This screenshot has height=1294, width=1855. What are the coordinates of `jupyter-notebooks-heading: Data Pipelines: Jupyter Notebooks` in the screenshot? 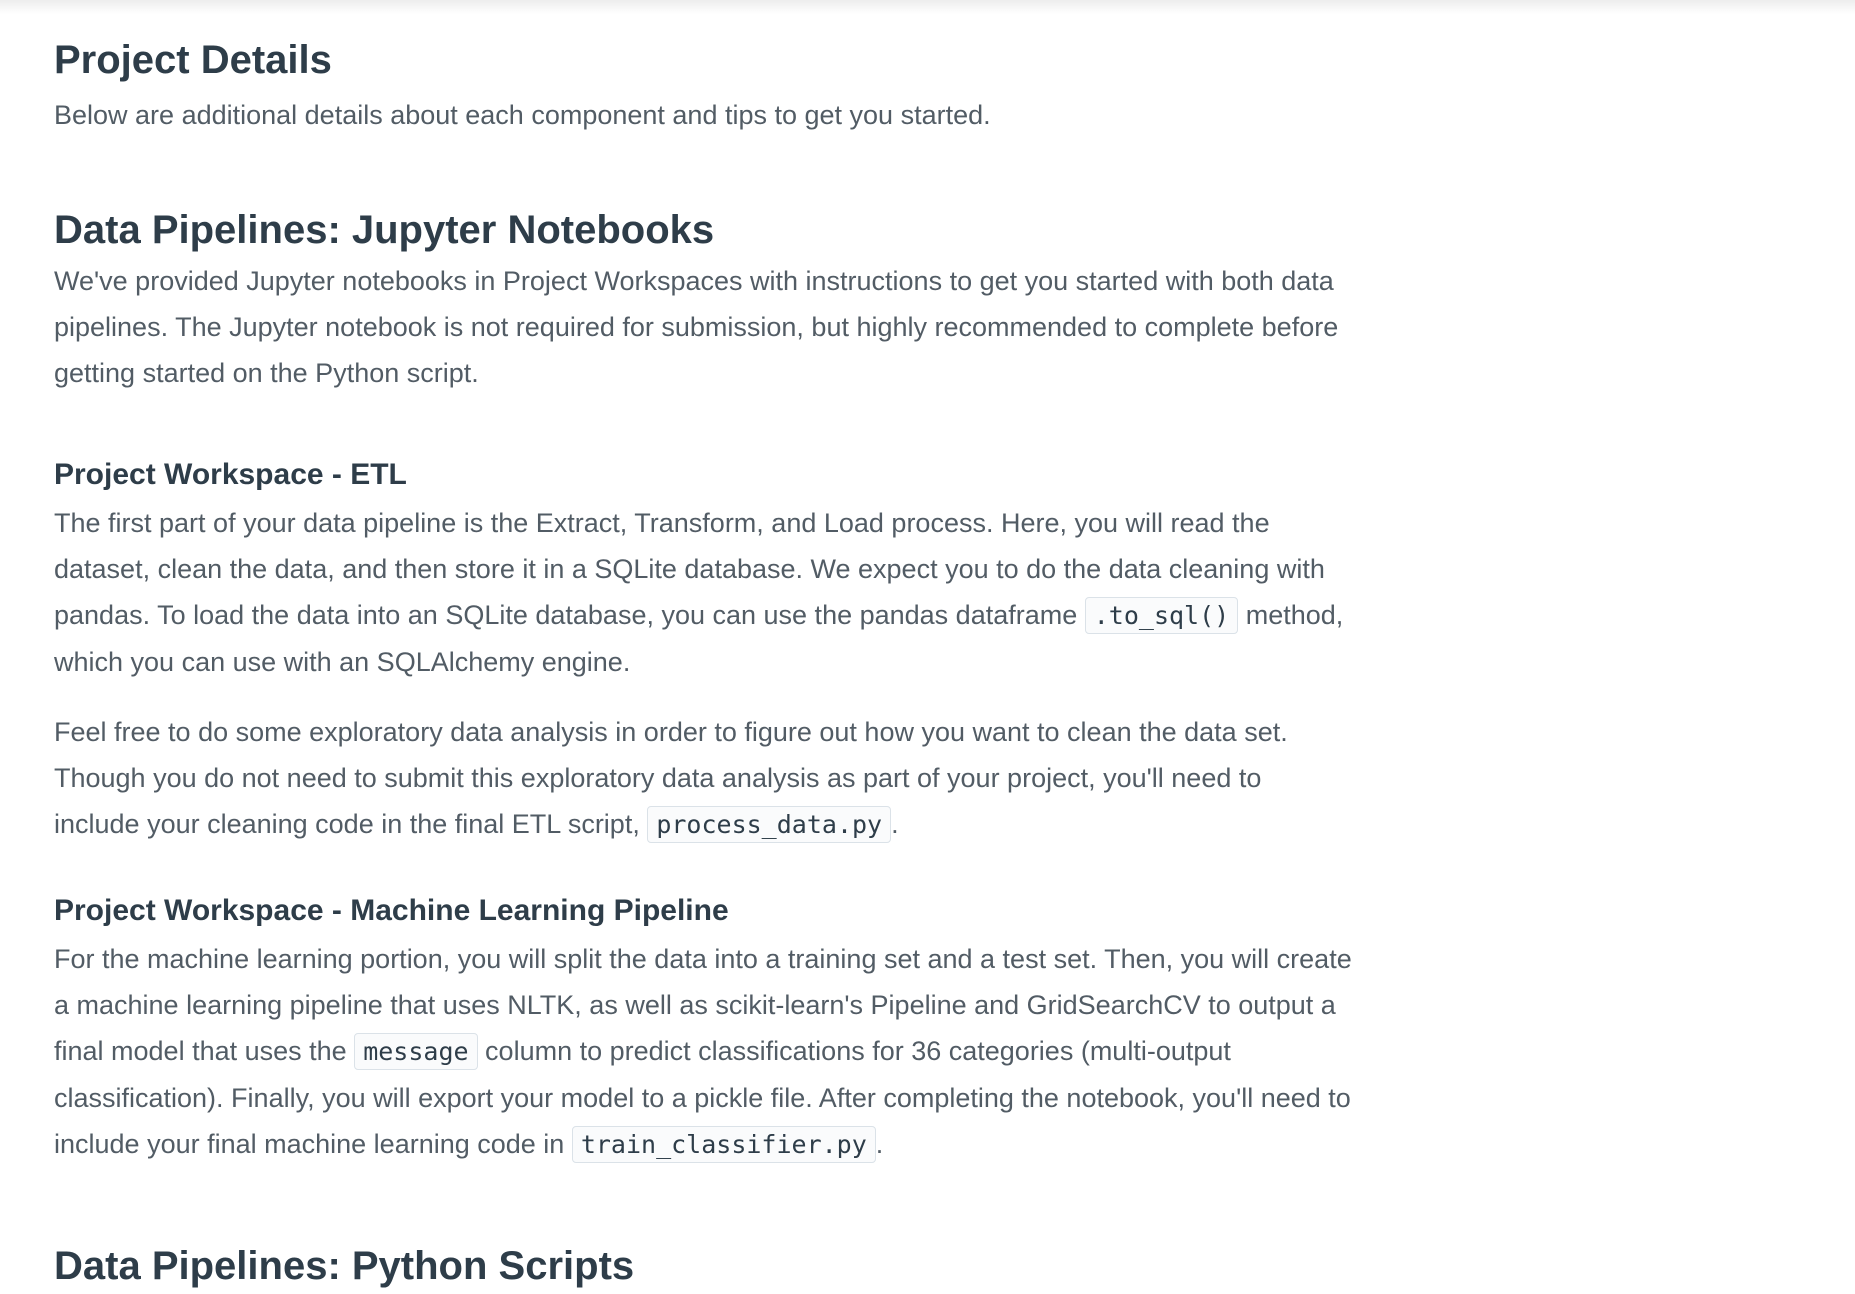 It's located at (384, 230).